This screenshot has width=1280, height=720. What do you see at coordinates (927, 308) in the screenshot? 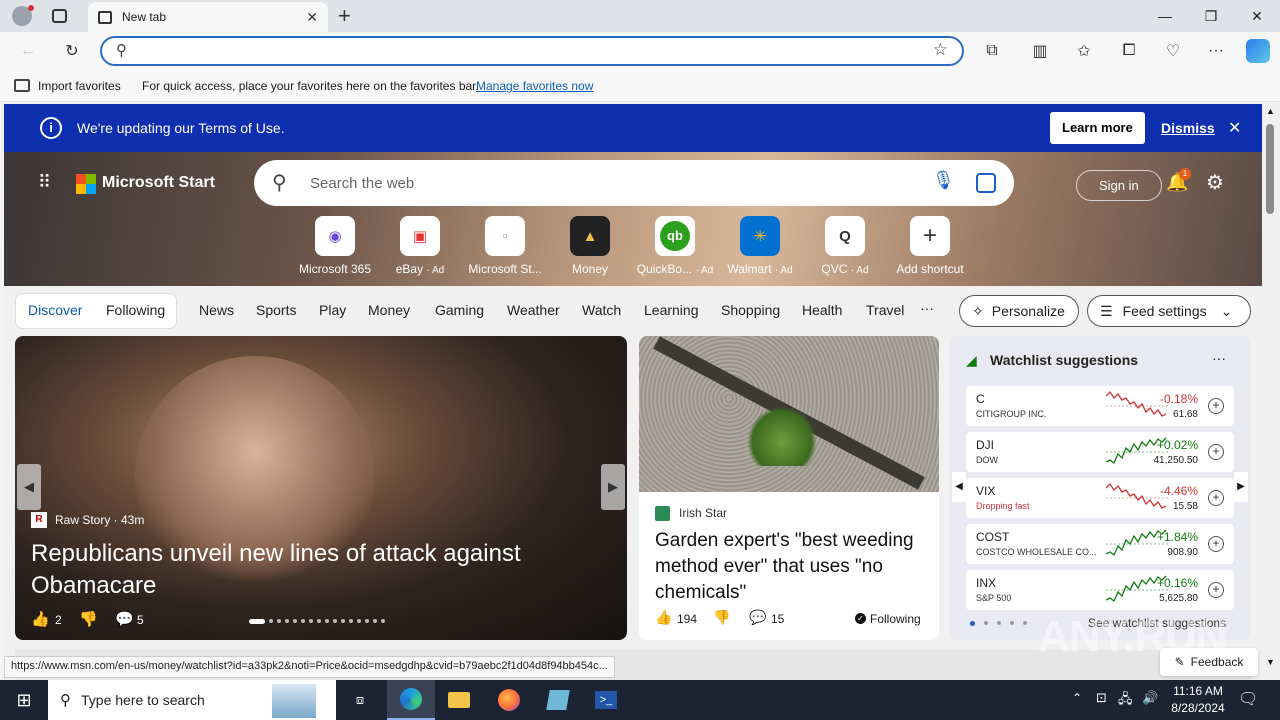
I see `nav-more-icon: ···` at bounding box center [927, 308].